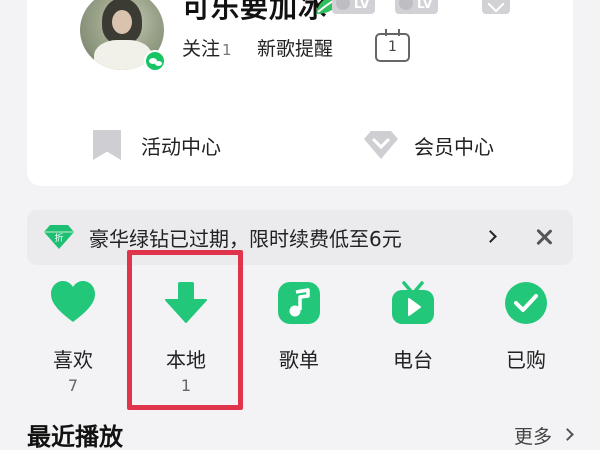  I want to click on more-link: 更多, so click(533, 435).